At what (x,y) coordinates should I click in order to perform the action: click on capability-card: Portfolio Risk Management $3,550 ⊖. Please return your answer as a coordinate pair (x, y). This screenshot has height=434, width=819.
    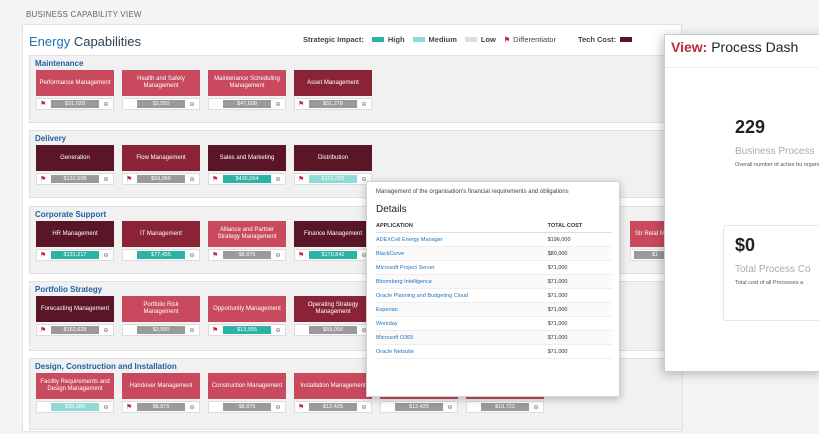
    Looking at the image, I should click on (161, 316).